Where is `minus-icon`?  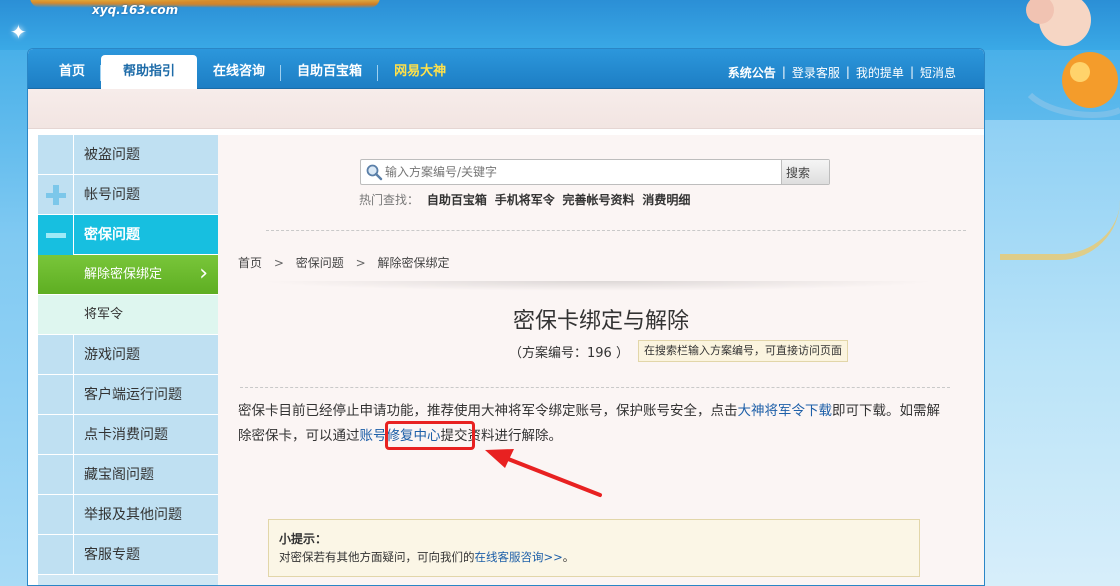
minus-icon is located at coordinates (56, 235).